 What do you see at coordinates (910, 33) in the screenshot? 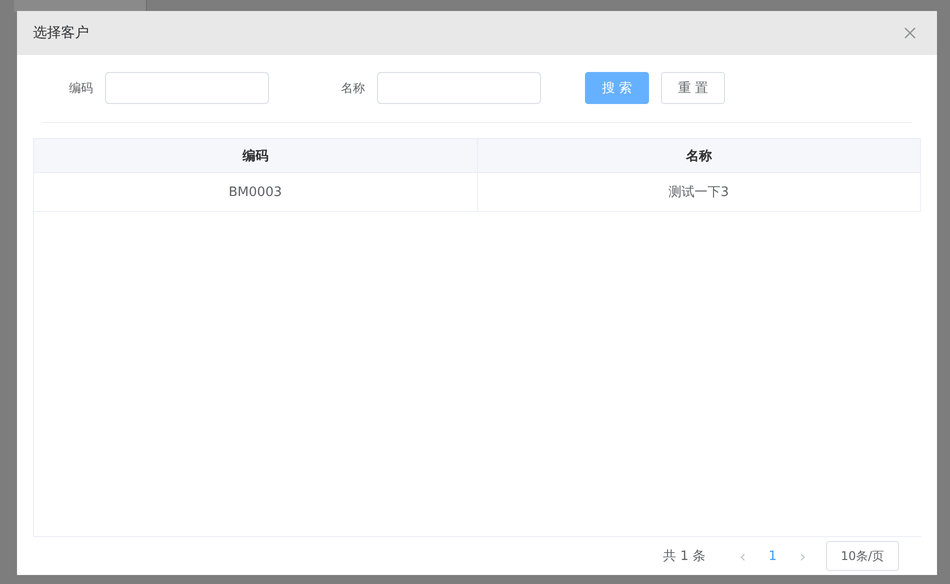
I see `close-icon` at bounding box center [910, 33].